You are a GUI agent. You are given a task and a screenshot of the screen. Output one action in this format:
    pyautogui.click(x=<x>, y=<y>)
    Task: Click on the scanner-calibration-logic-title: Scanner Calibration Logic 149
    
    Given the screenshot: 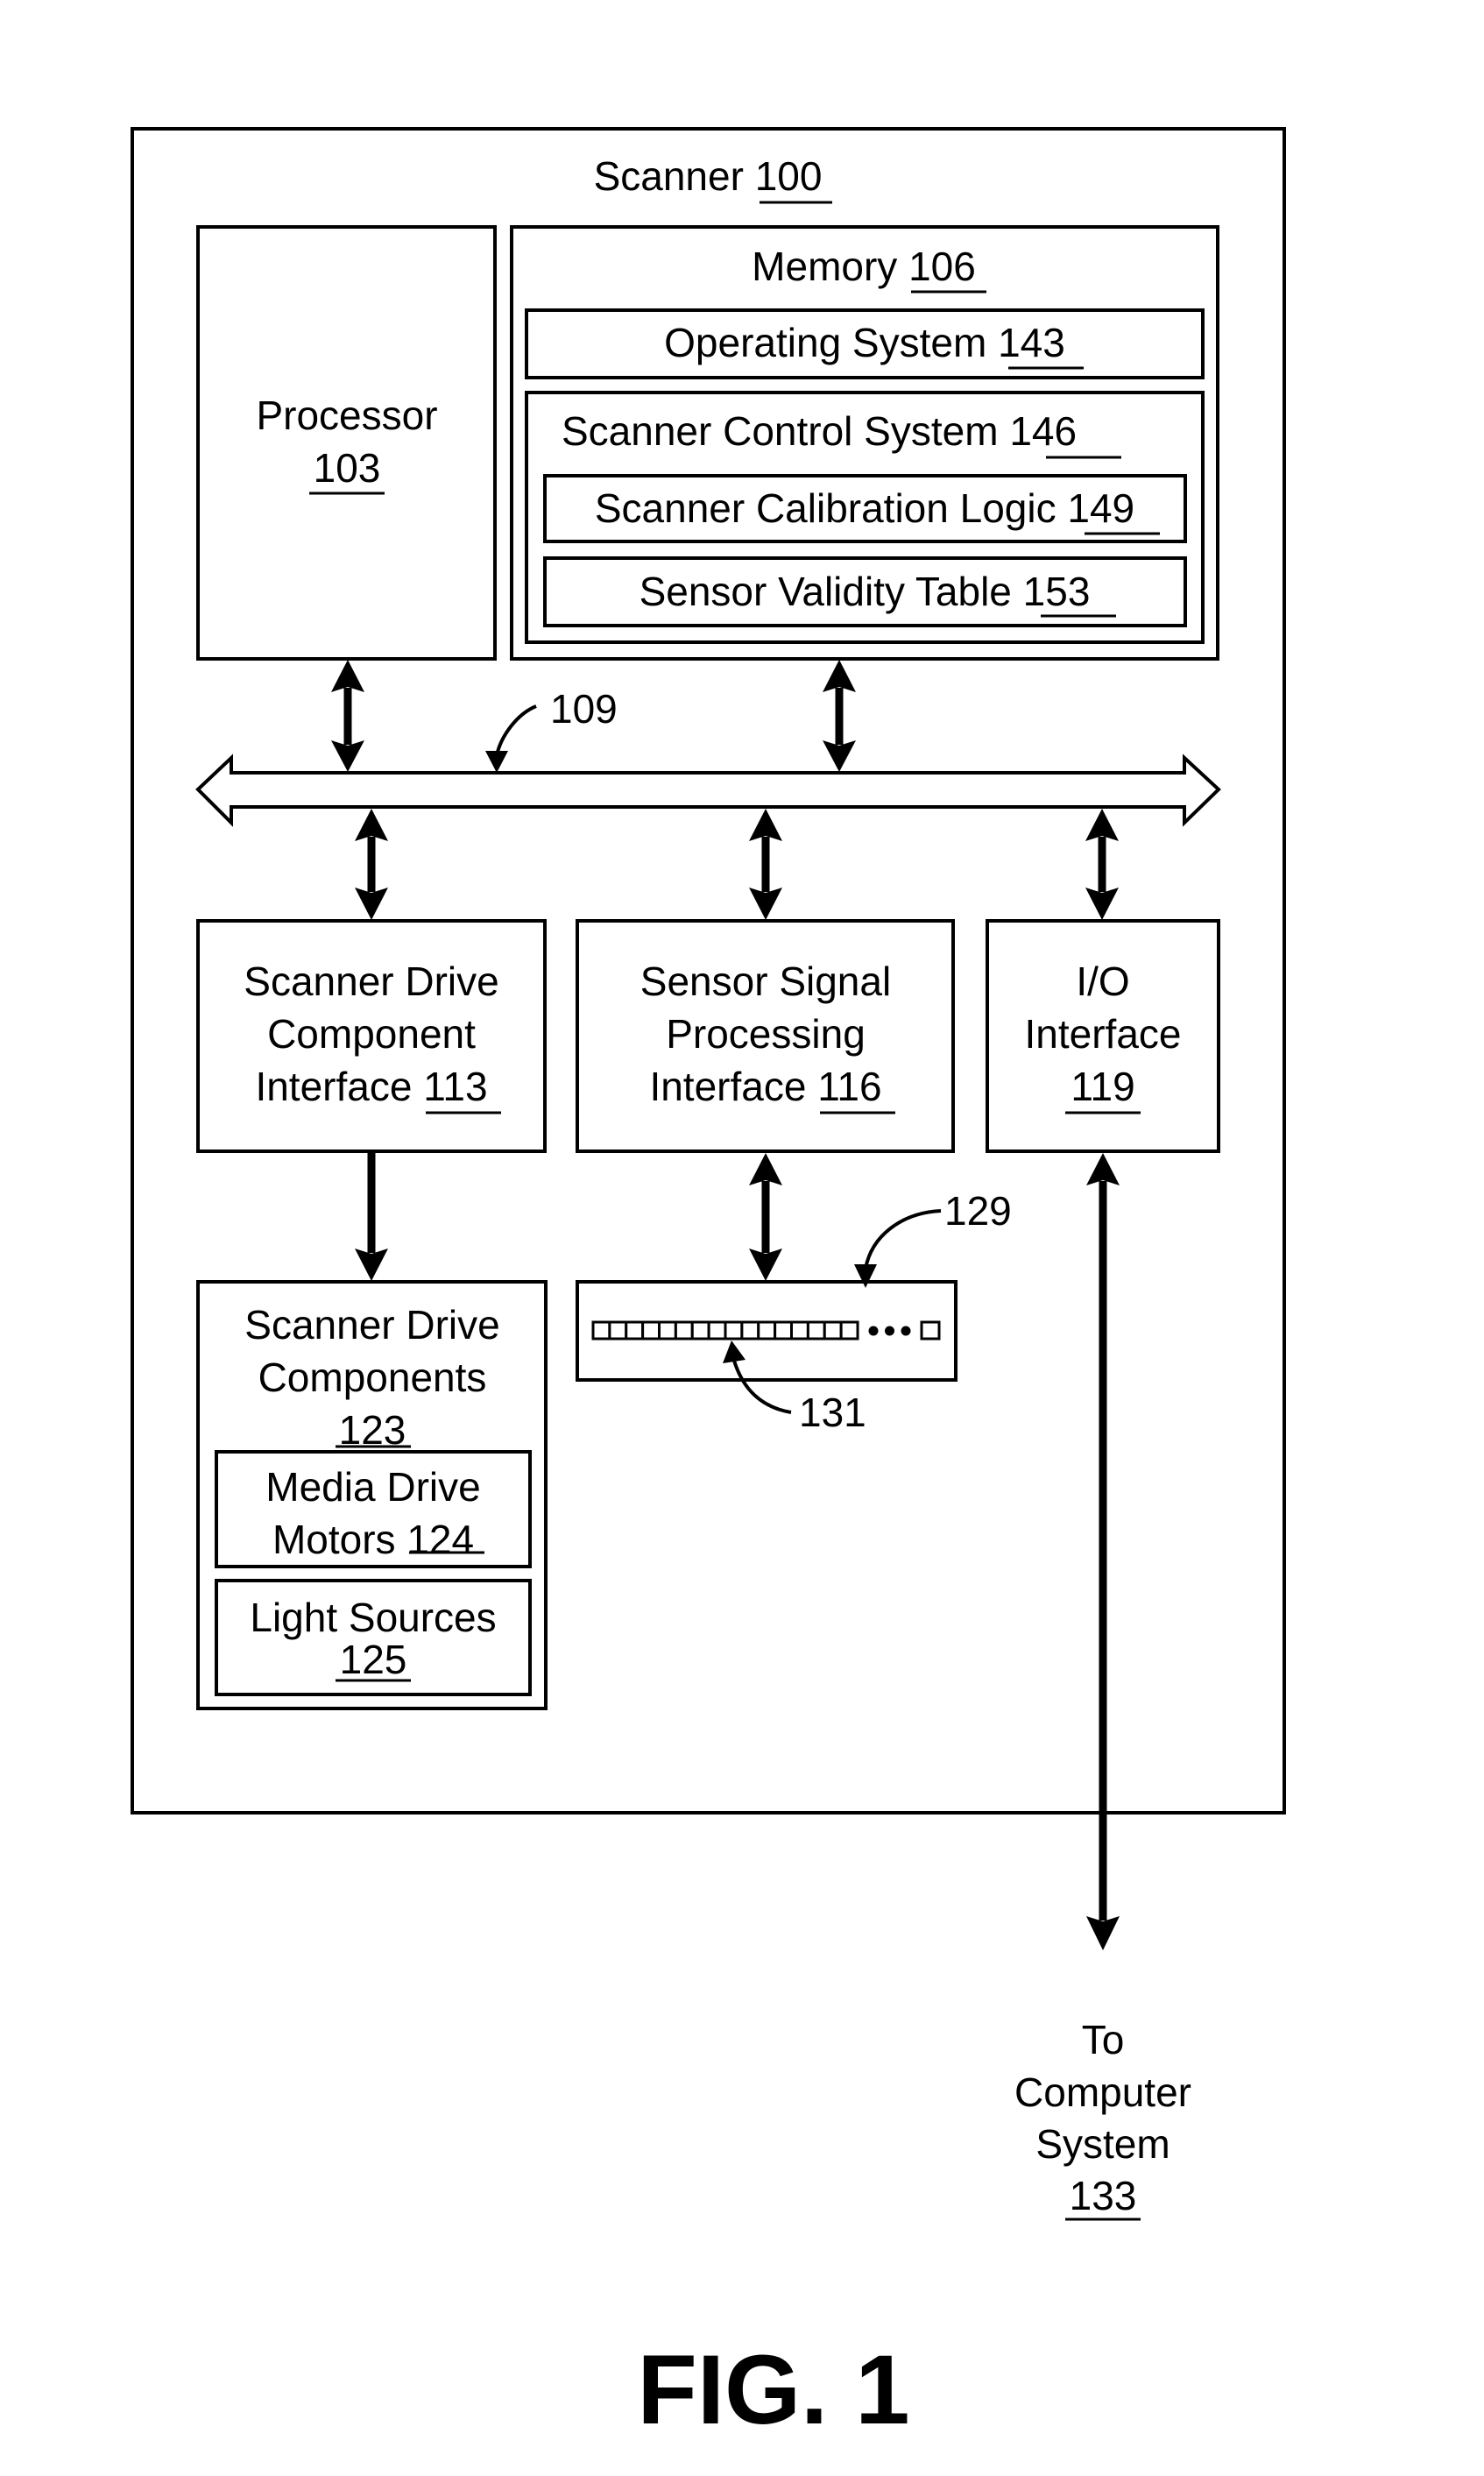 What is the action you would take?
    pyautogui.click(x=864, y=508)
    